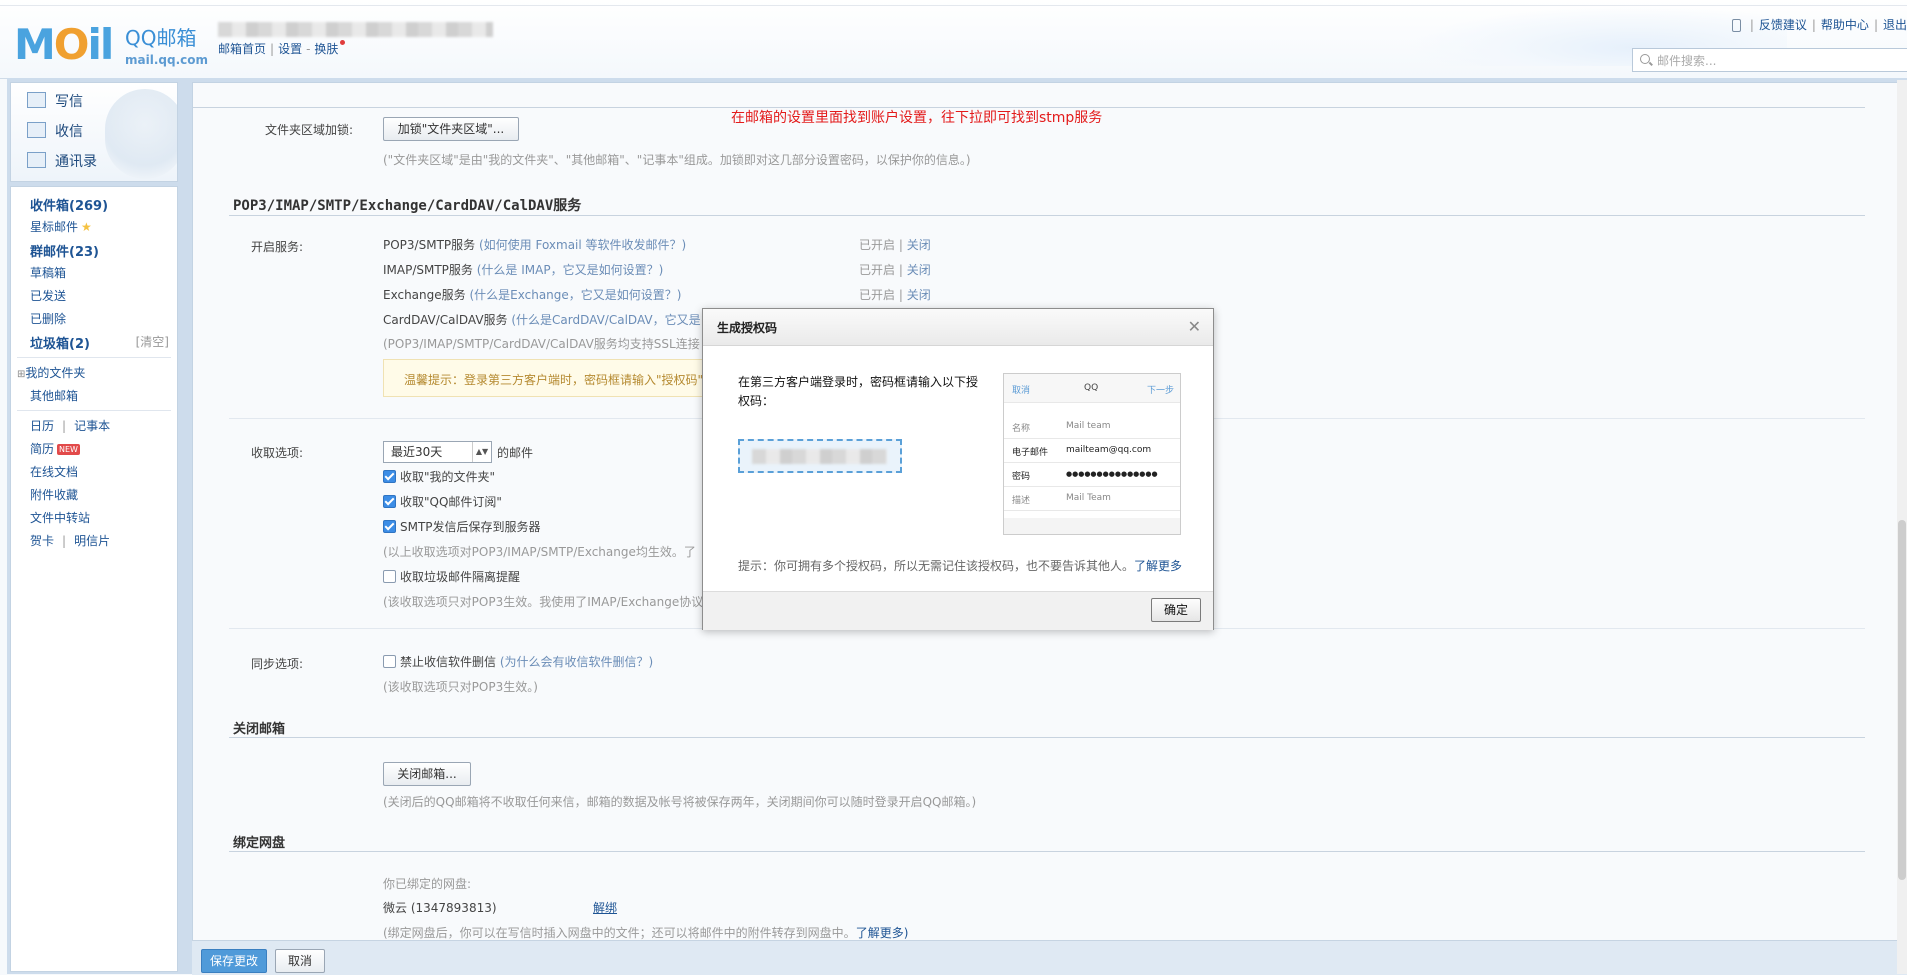  Describe the element at coordinates (94, 132) in the screenshot. I see `compose-panel: 写信 收信 通讯录` at that location.